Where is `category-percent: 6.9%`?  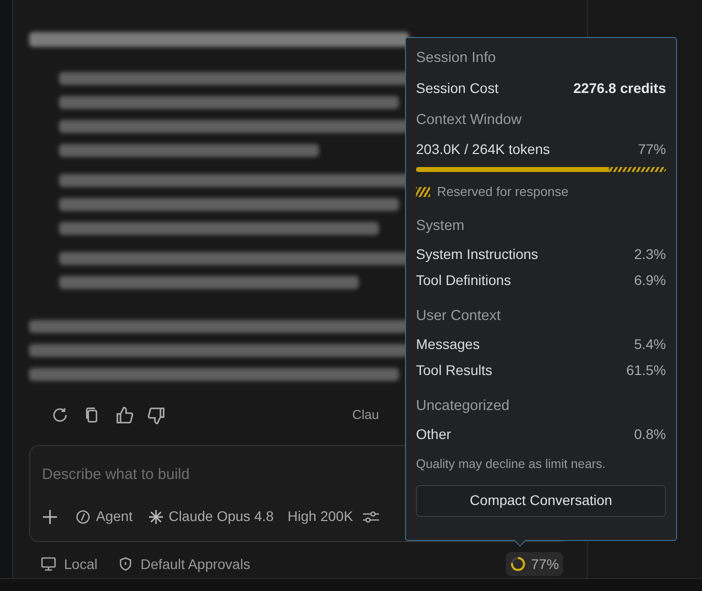 category-percent: 6.9% is located at coordinates (650, 280).